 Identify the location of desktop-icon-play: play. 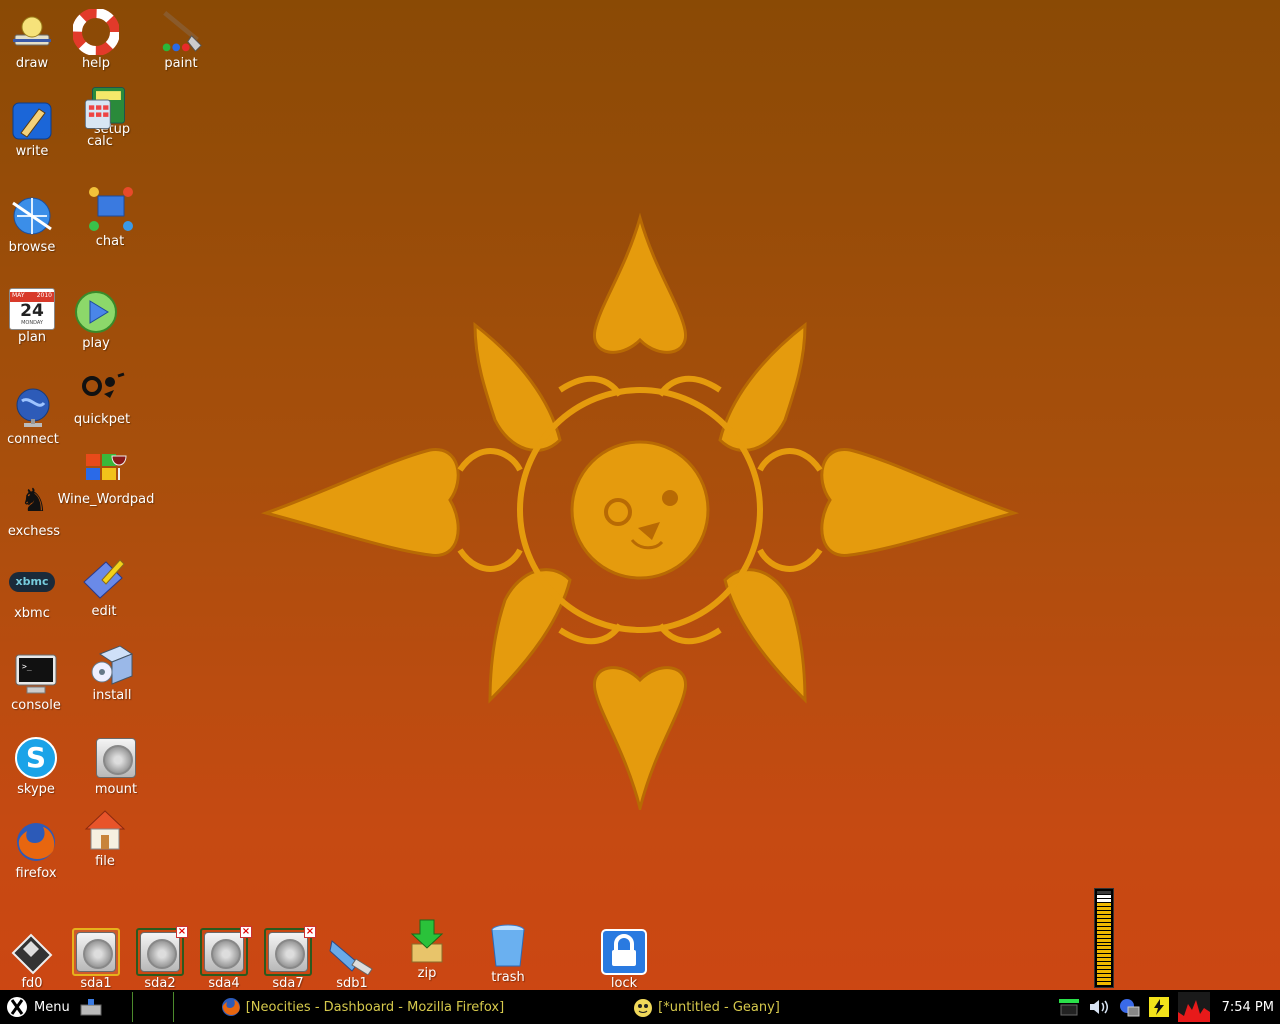
(96, 319).